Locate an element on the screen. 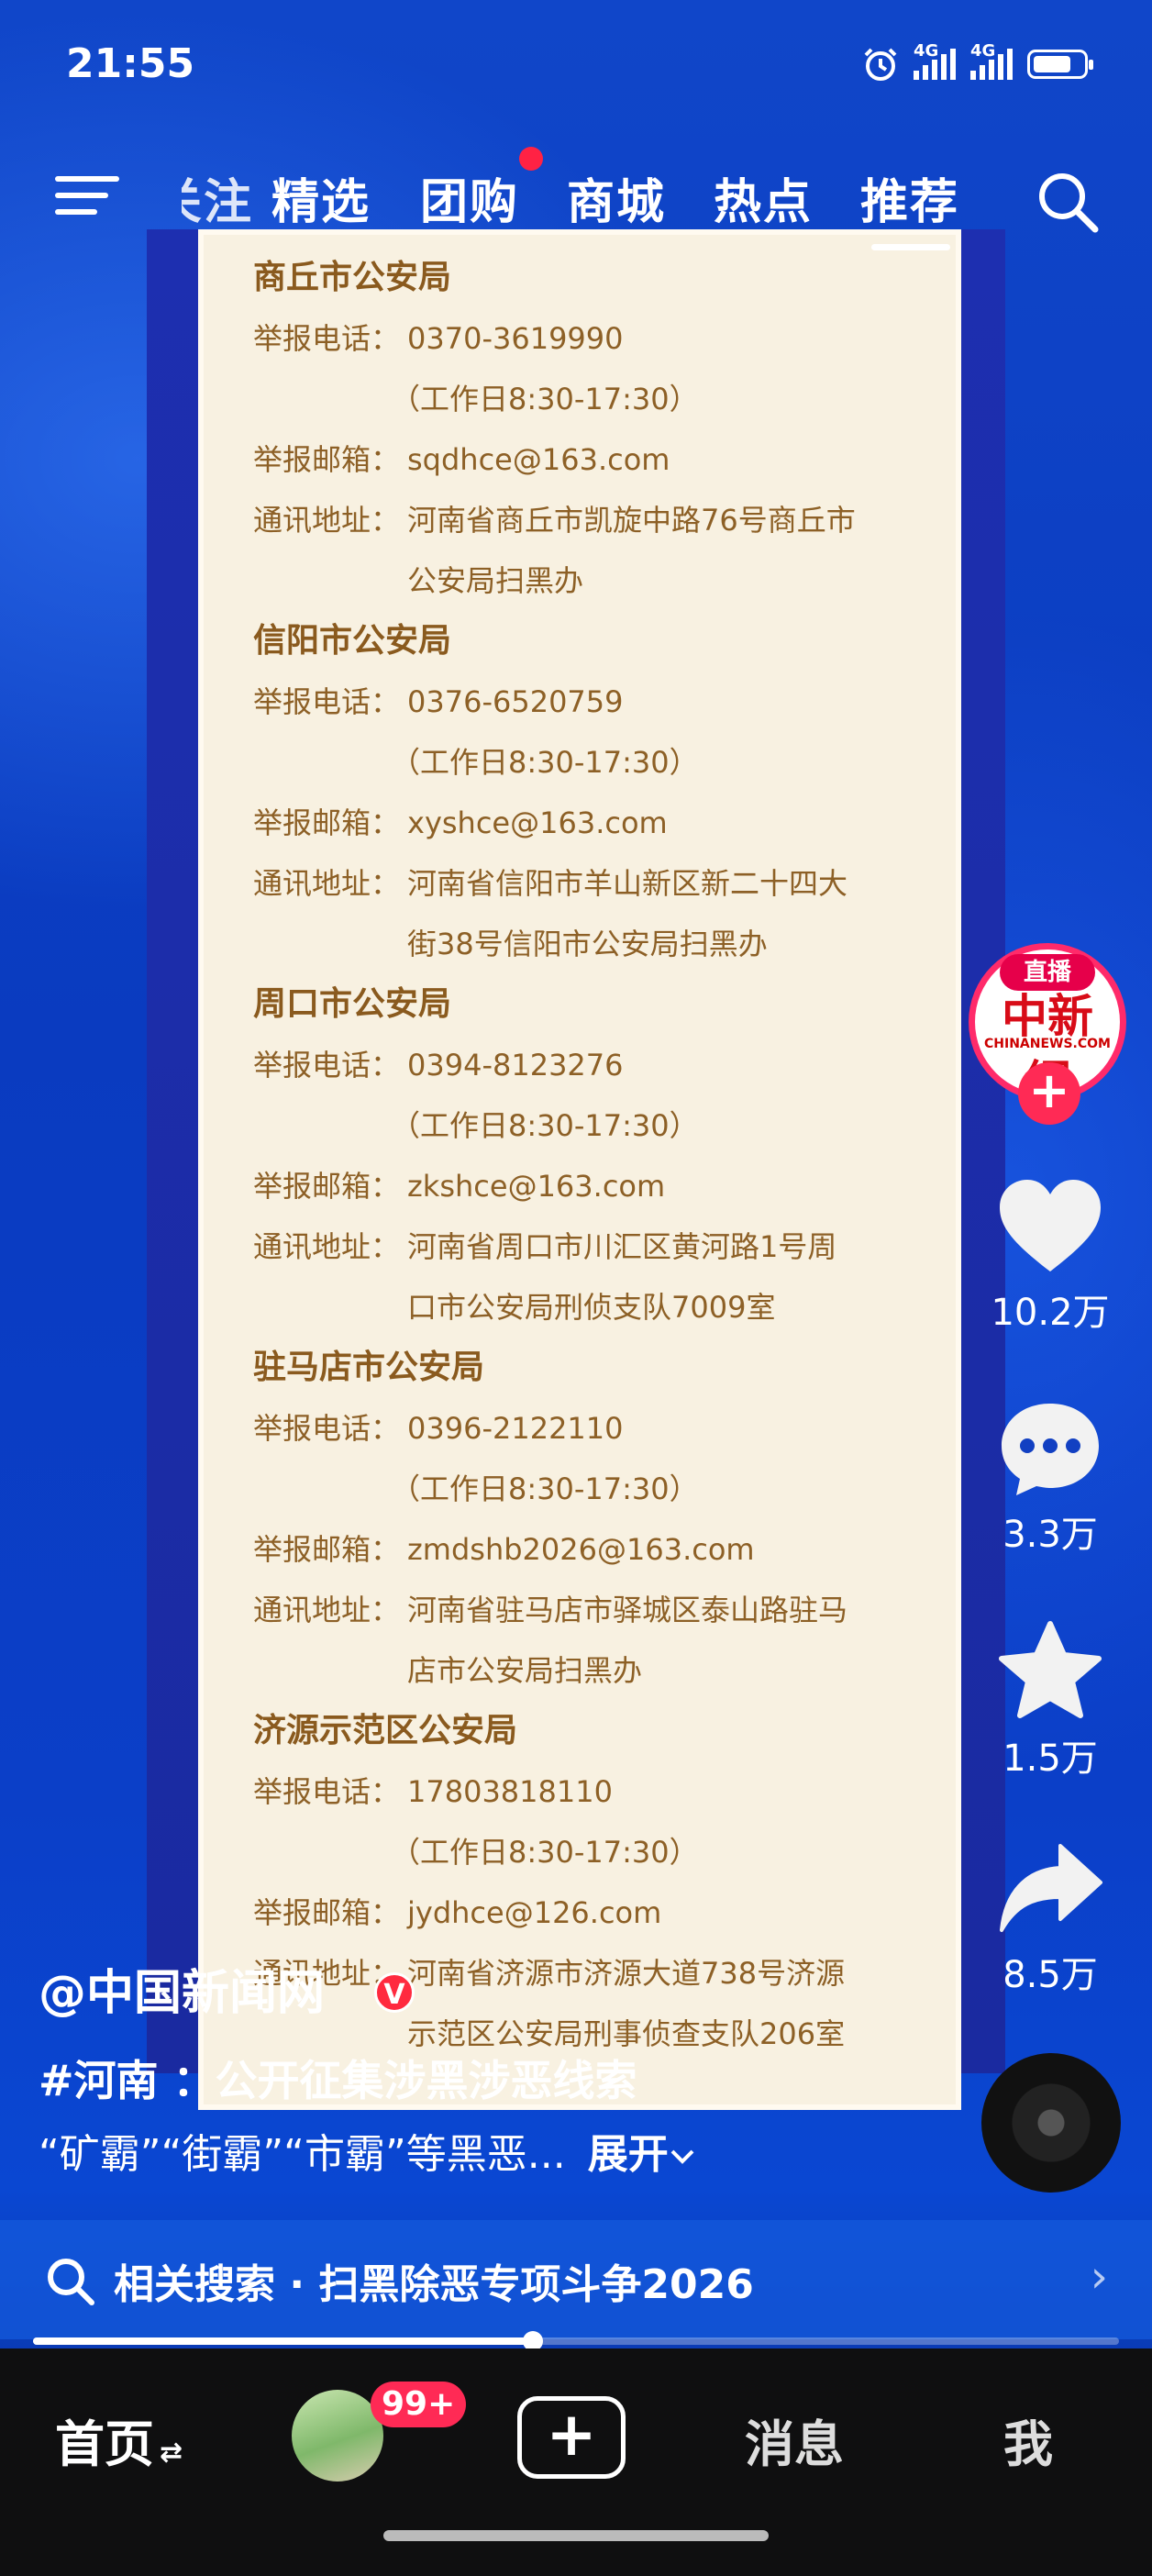 Image resolution: width=1152 pixels, height=2576 pixels. expand-button: 展开 is located at coordinates (642, 2154).